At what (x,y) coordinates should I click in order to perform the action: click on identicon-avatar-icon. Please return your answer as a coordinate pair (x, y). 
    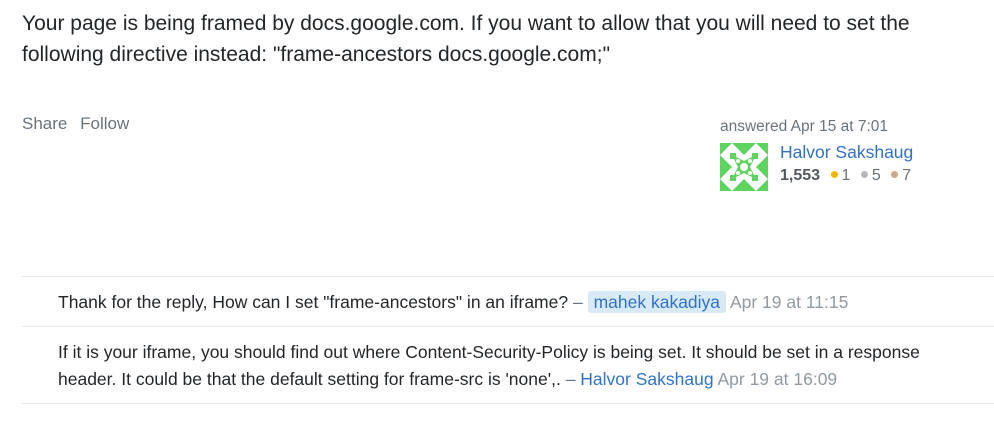
    Looking at the image, I should click on (744, 167).